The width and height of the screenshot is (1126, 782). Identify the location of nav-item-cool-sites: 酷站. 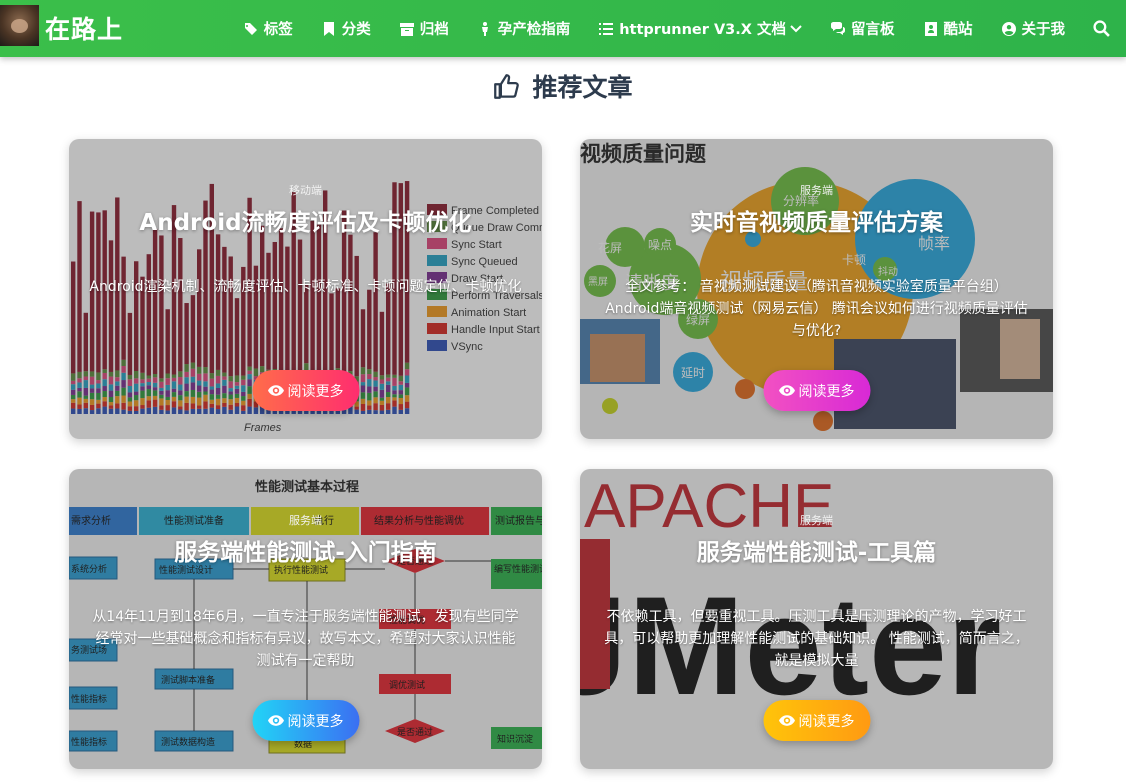
(948, 28).